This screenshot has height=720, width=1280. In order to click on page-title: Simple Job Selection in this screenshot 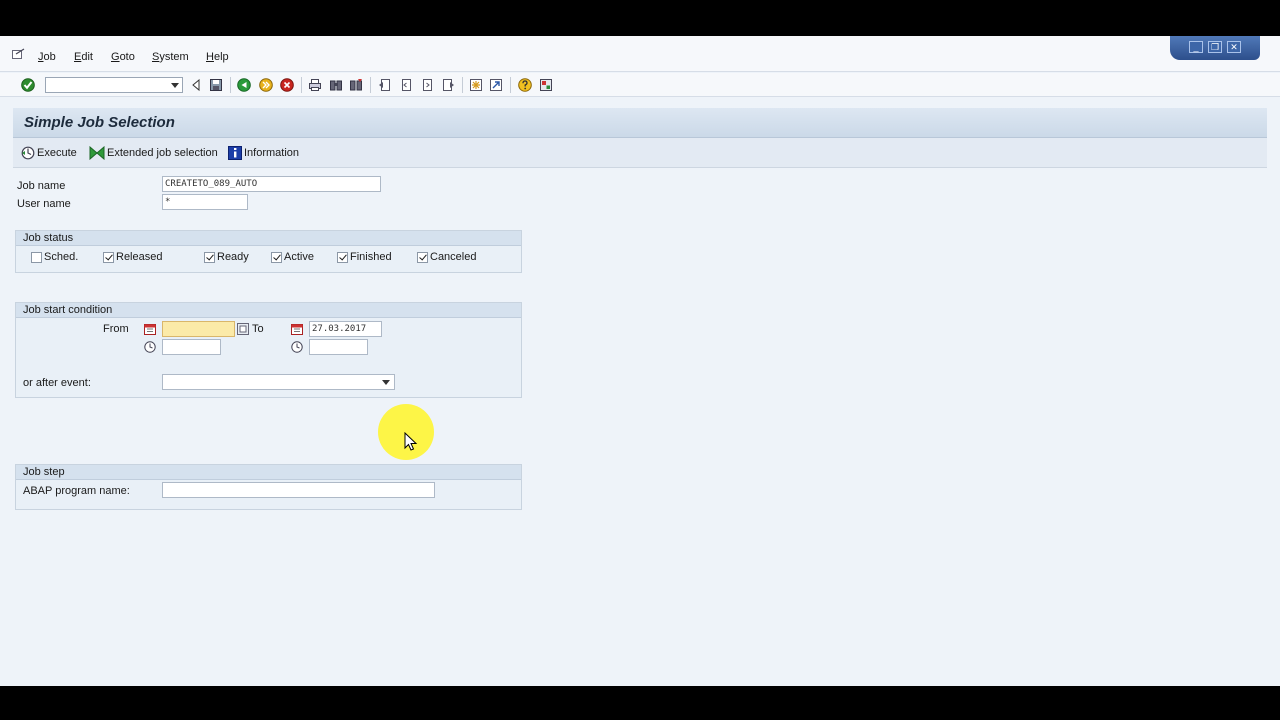, I will do `click(99, 122)`.